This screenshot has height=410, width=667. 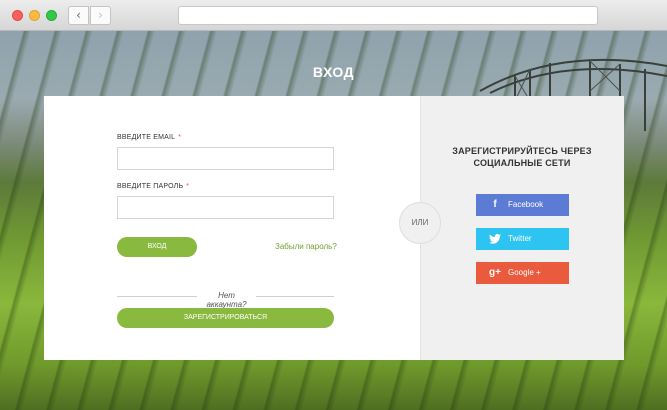 I want to click on email-label: ВВЕДИТЕ EMAIL *, so click(x=149, y=137).